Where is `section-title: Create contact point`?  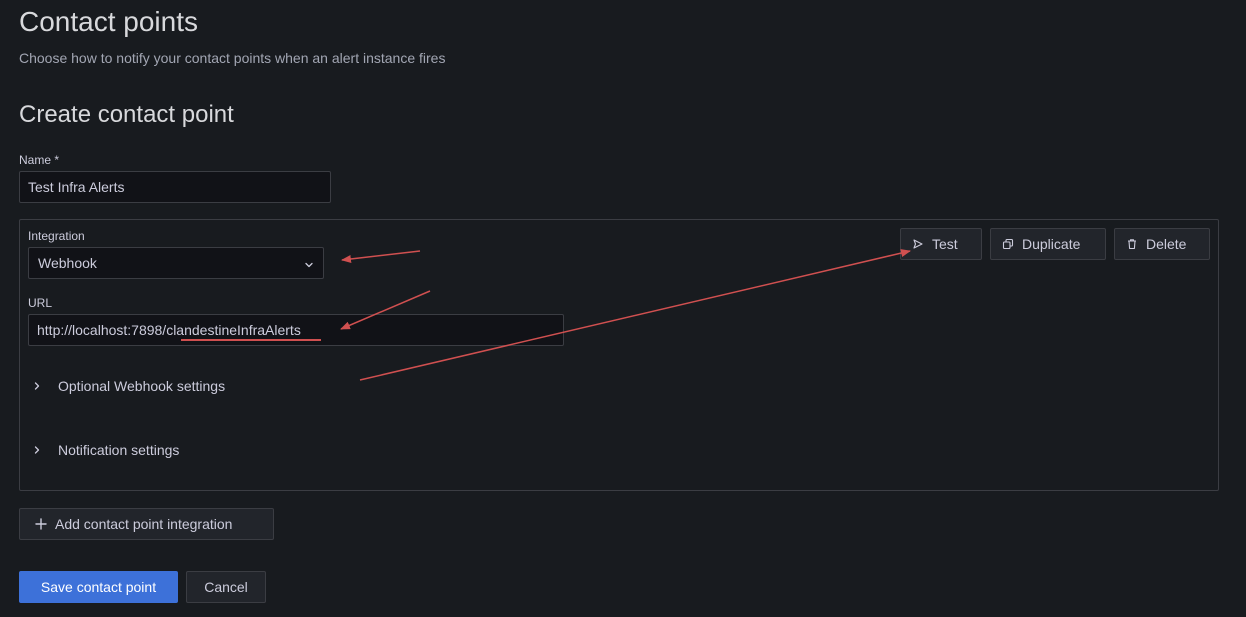 section-title: Create contact point is located at coordinates (126, 114).